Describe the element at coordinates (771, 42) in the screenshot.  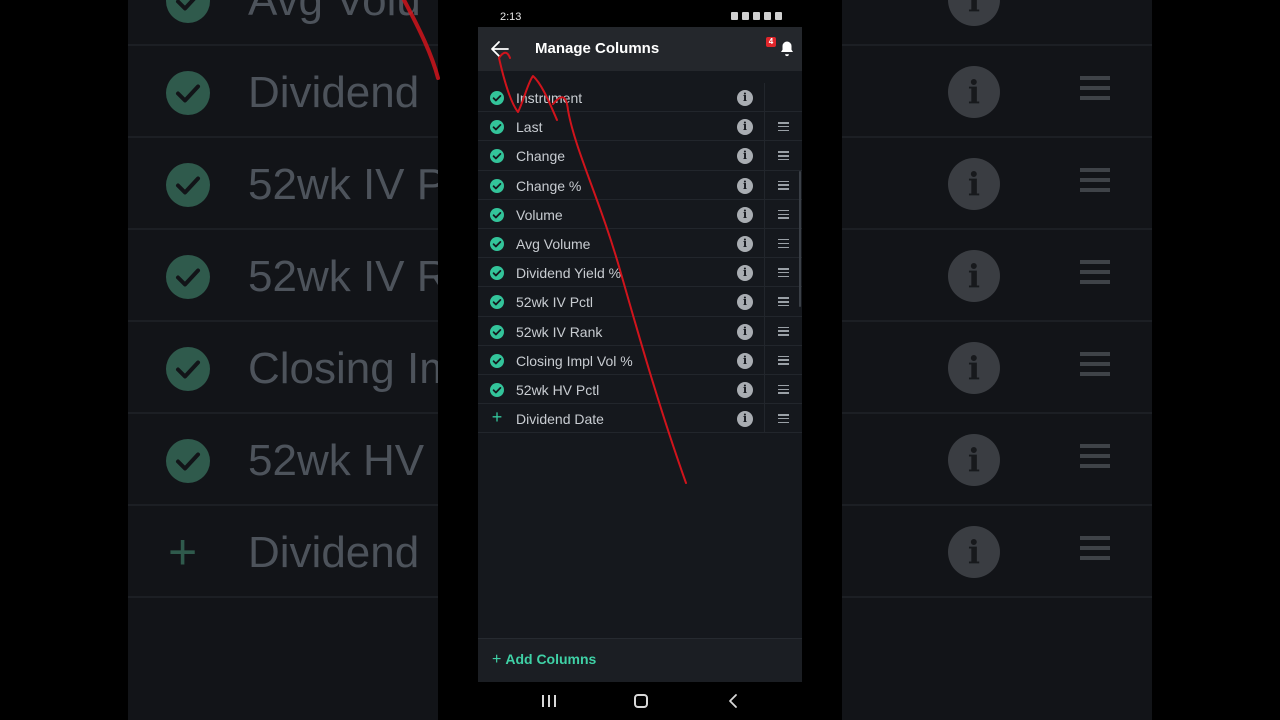
I see `notification-badge: 4` at that location.